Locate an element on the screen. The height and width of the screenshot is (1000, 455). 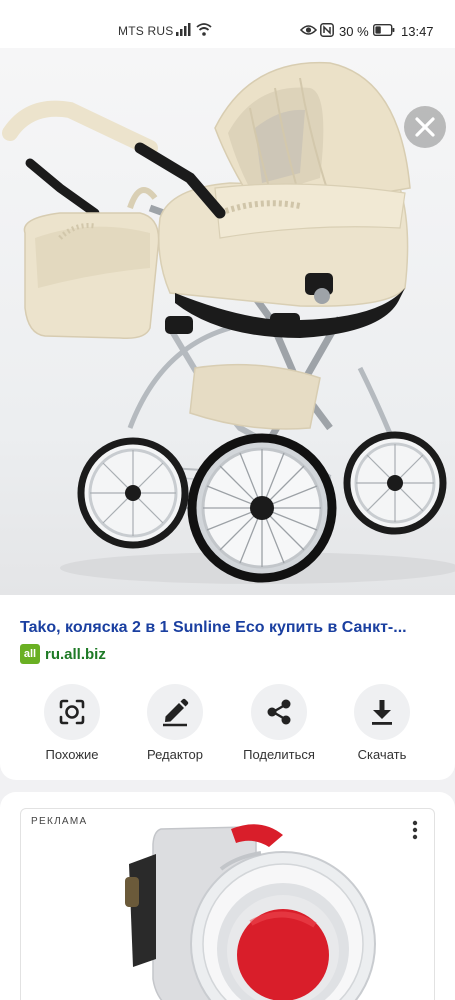
carrier-name: MTS RUS is located at coordinates (146, 31).